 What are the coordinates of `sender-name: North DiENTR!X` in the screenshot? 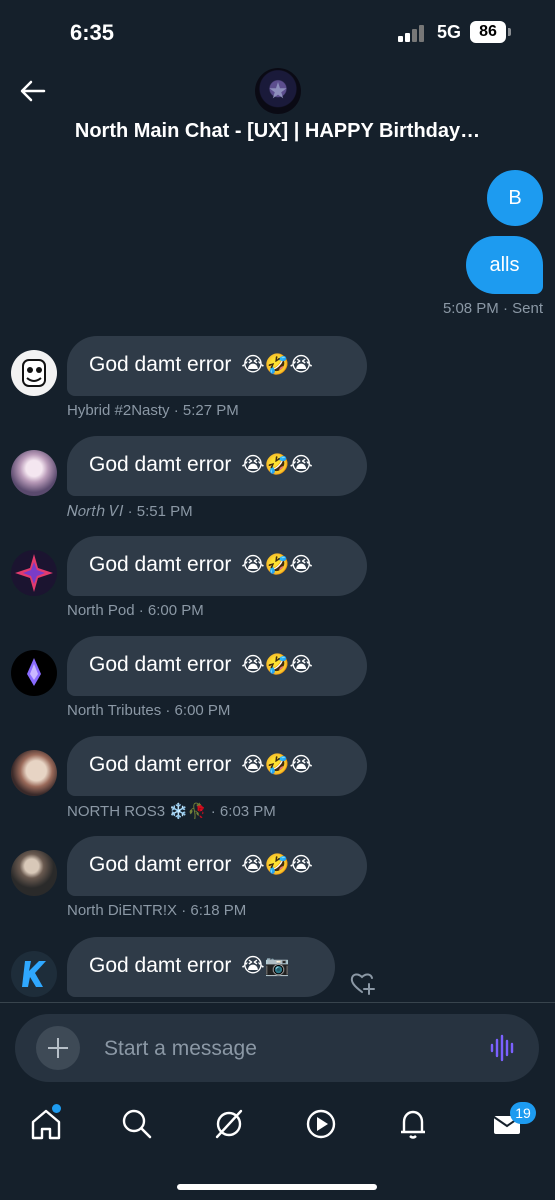 It's located at (122, 910).